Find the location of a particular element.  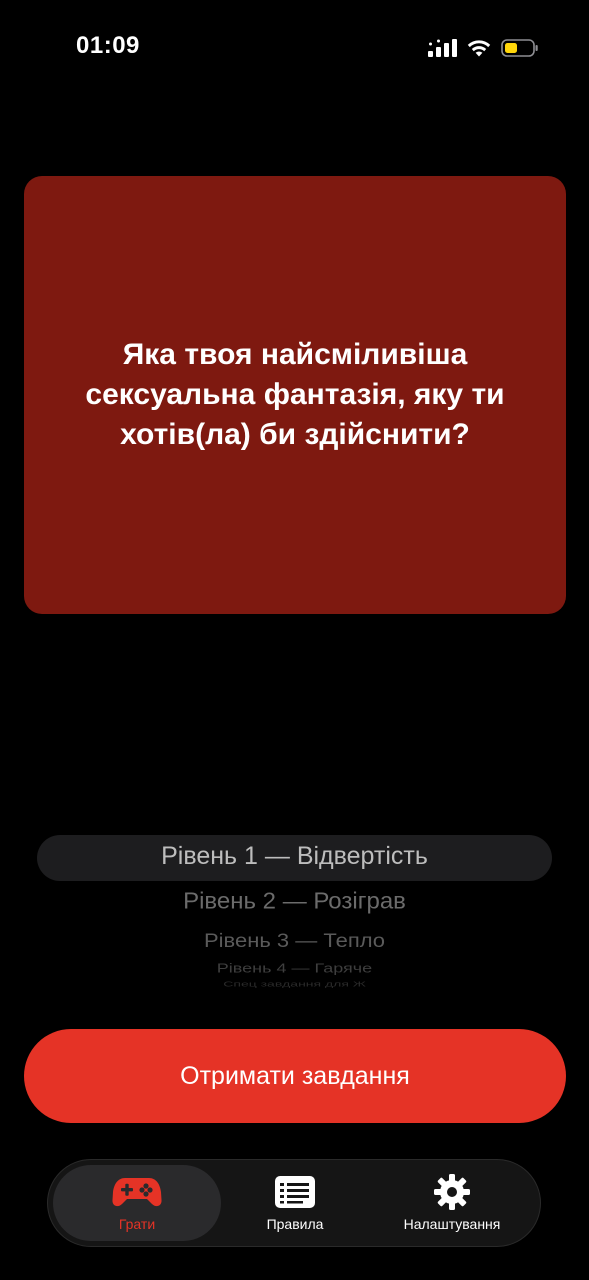

tab-rules: Правила is located at coordinates (295, 1203).